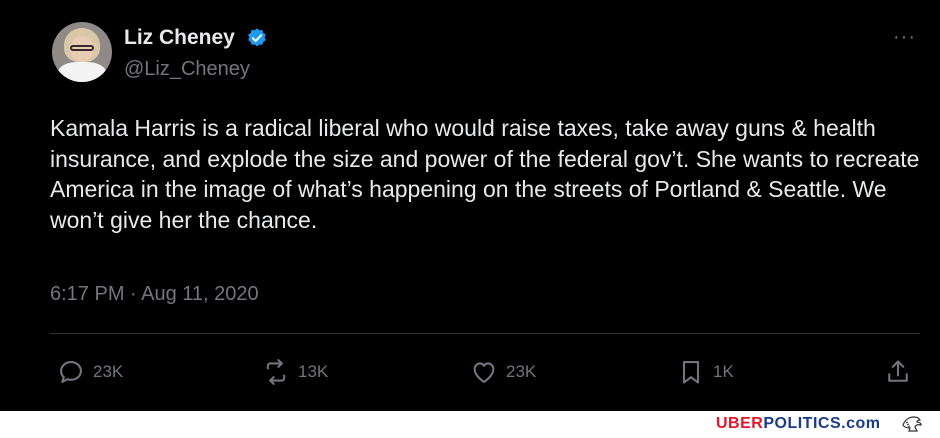 The image size is (940, 438). I want to click on avatar-body, so click(82, 72).